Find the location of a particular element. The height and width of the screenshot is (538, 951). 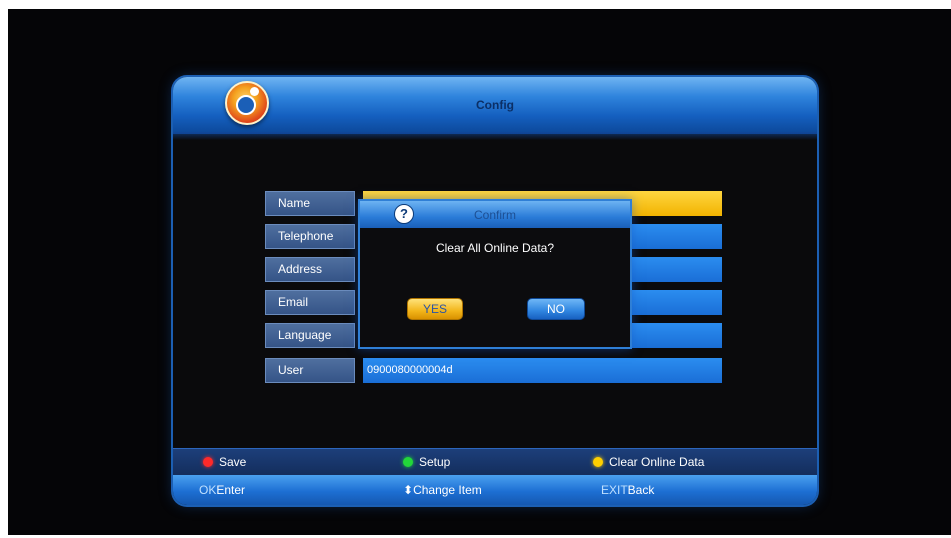

change-item-hint: ⬍Change Item is located at coordinates (442, 490).